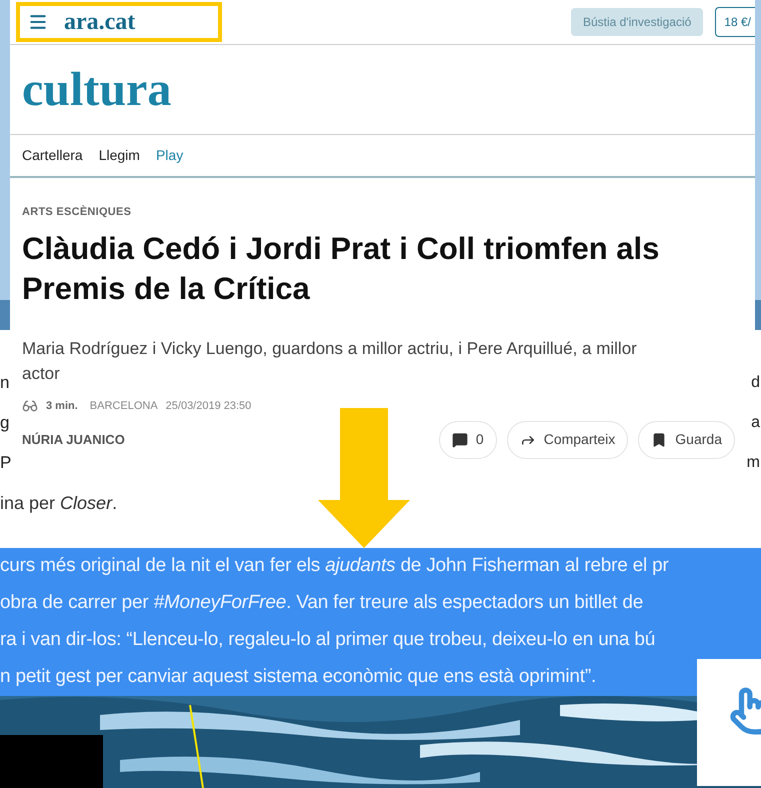  Describe the element at coordinates (62, 406) in the screenshot. I see `reading-time: 3 min.` at that location.